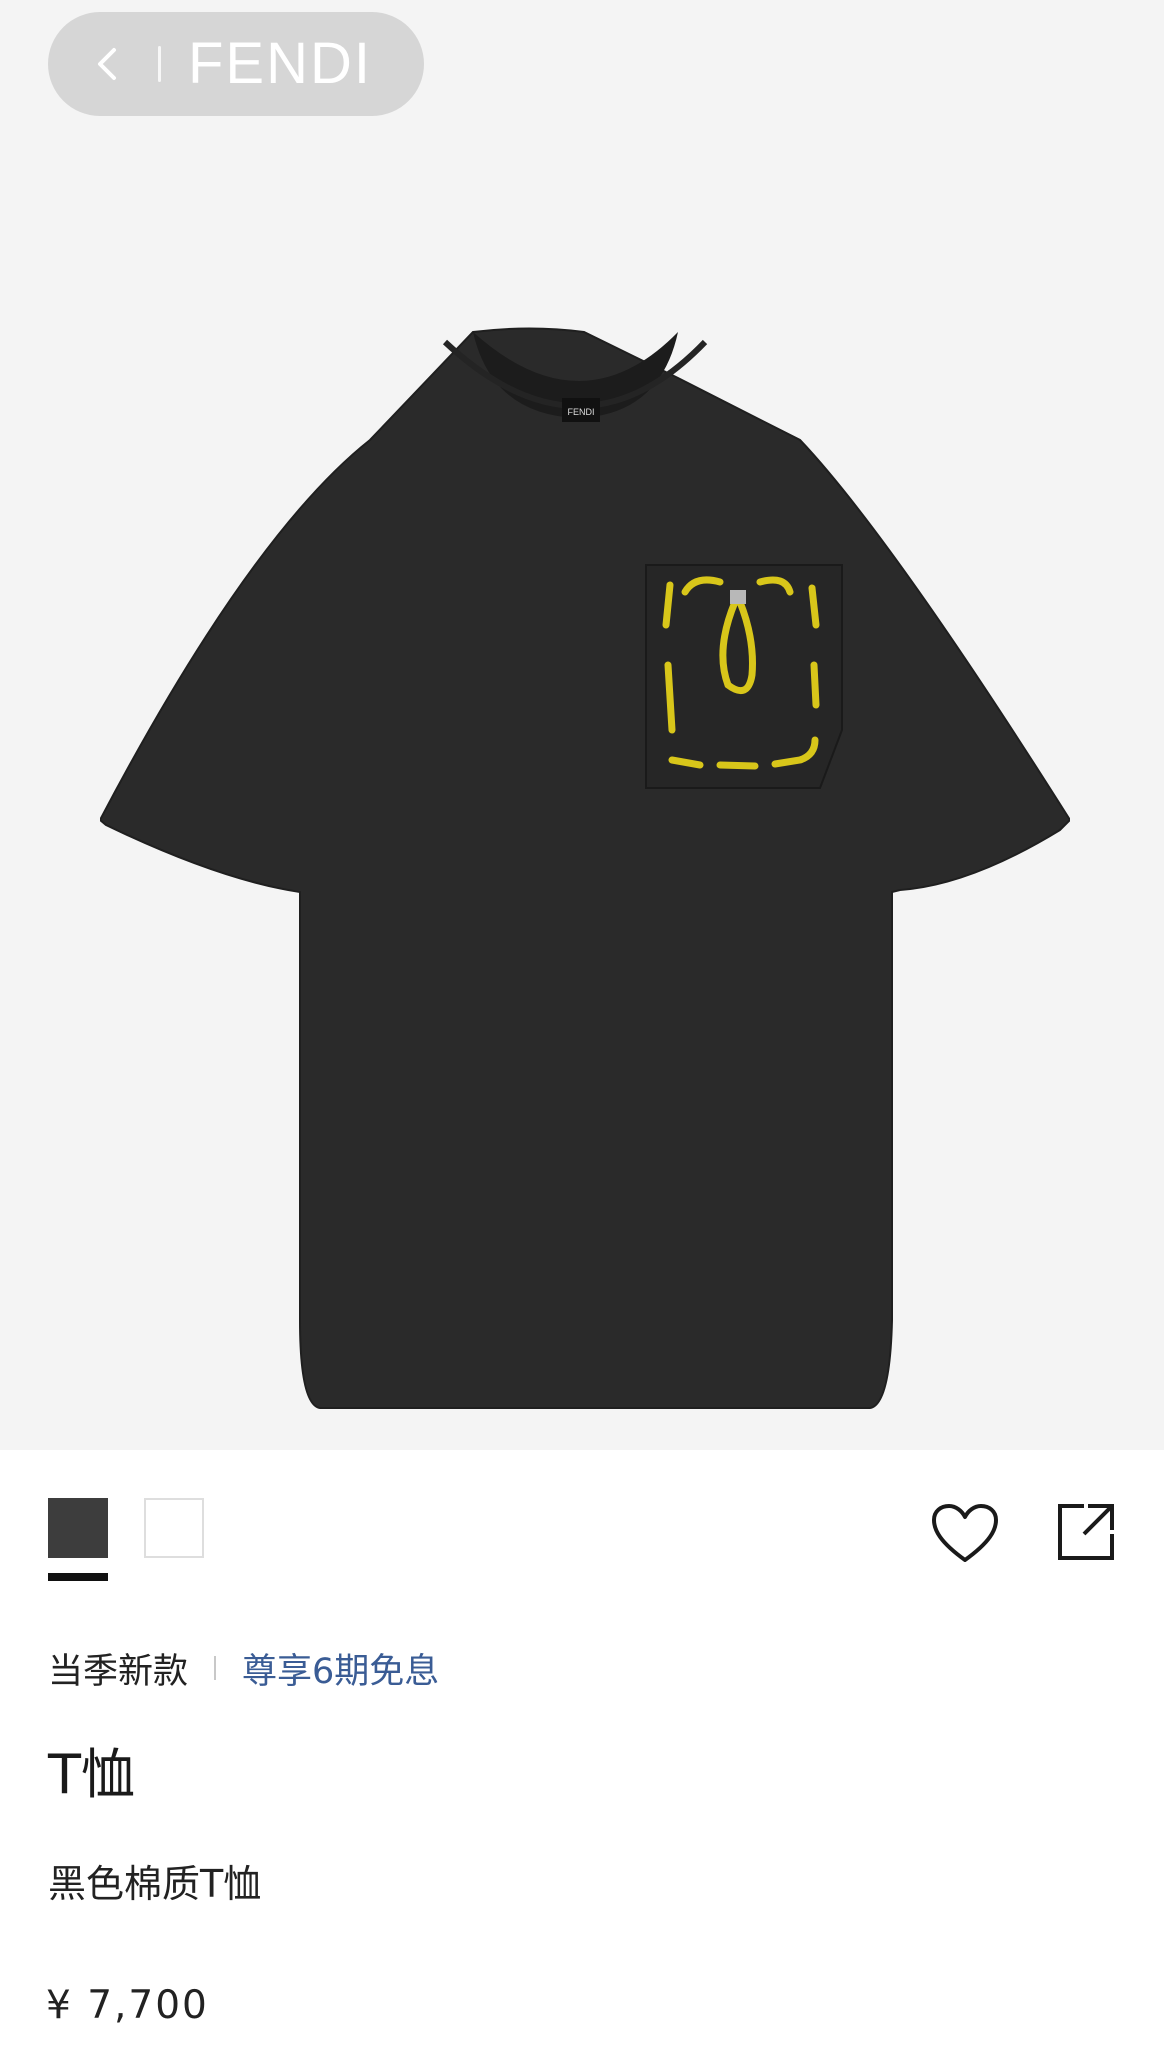 The width and height of the screenshot is (1164, 2072). Describe the element at coordinates (159, 64) in the screenshot. I see `nav-divider` at that location.